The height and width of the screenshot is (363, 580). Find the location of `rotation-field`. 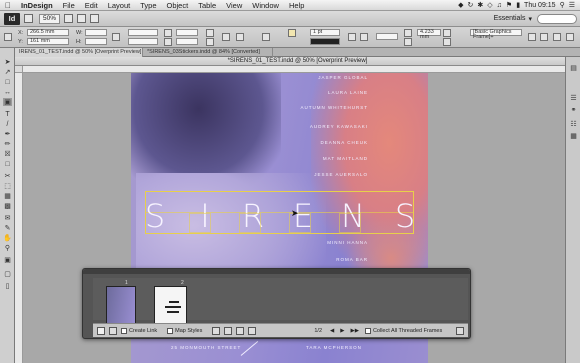

rotation-field is located at coordinates (187, 32).